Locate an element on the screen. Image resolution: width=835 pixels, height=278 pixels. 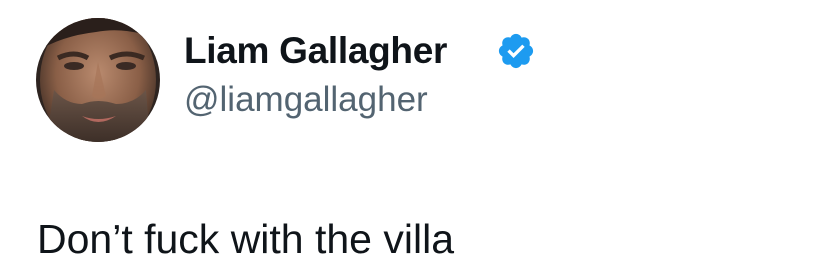
avatar-photo is located at coordinates (98, 80).